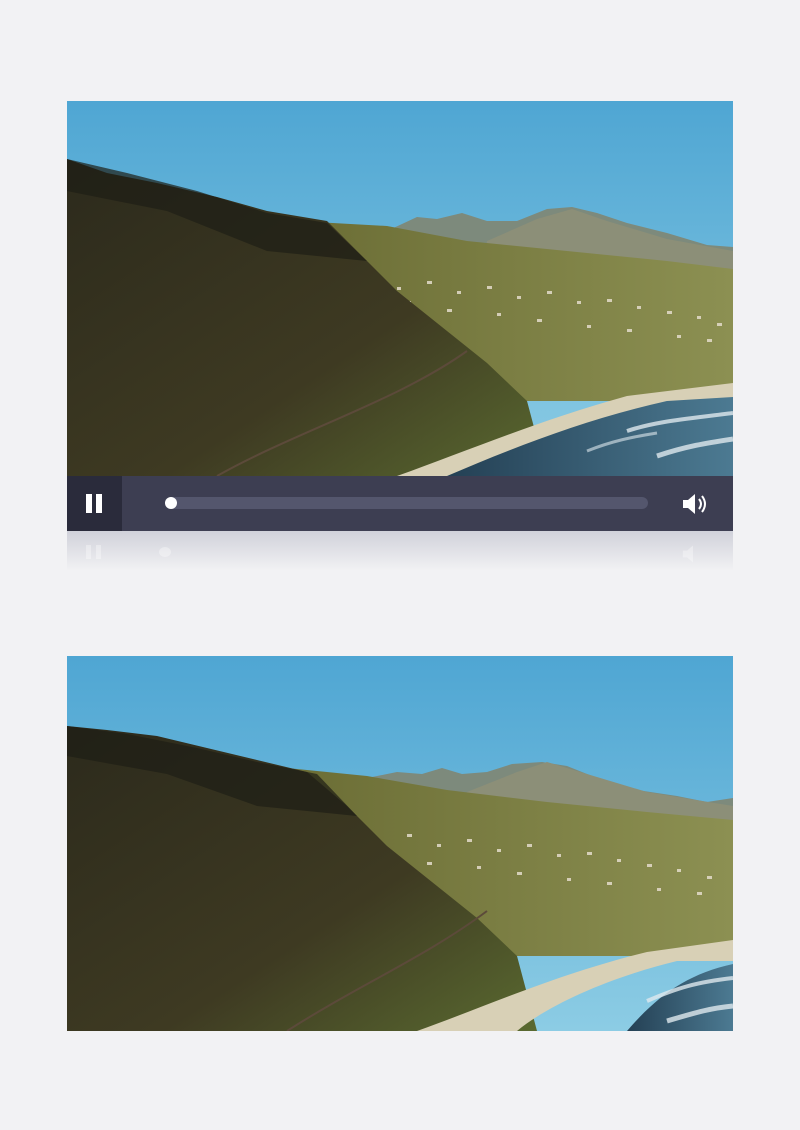 The width and height of the screenshot is (800, 1130). I want to click on pause-icon, so click(94, 503).